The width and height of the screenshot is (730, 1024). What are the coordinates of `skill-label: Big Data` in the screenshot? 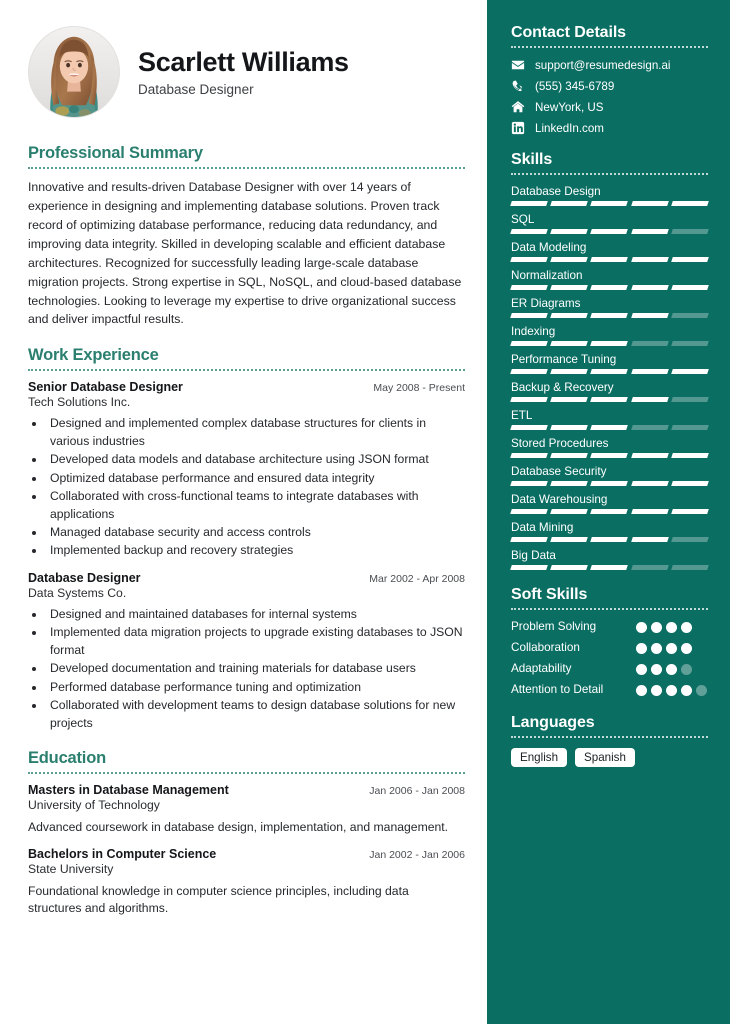 It's located at (533, 555).